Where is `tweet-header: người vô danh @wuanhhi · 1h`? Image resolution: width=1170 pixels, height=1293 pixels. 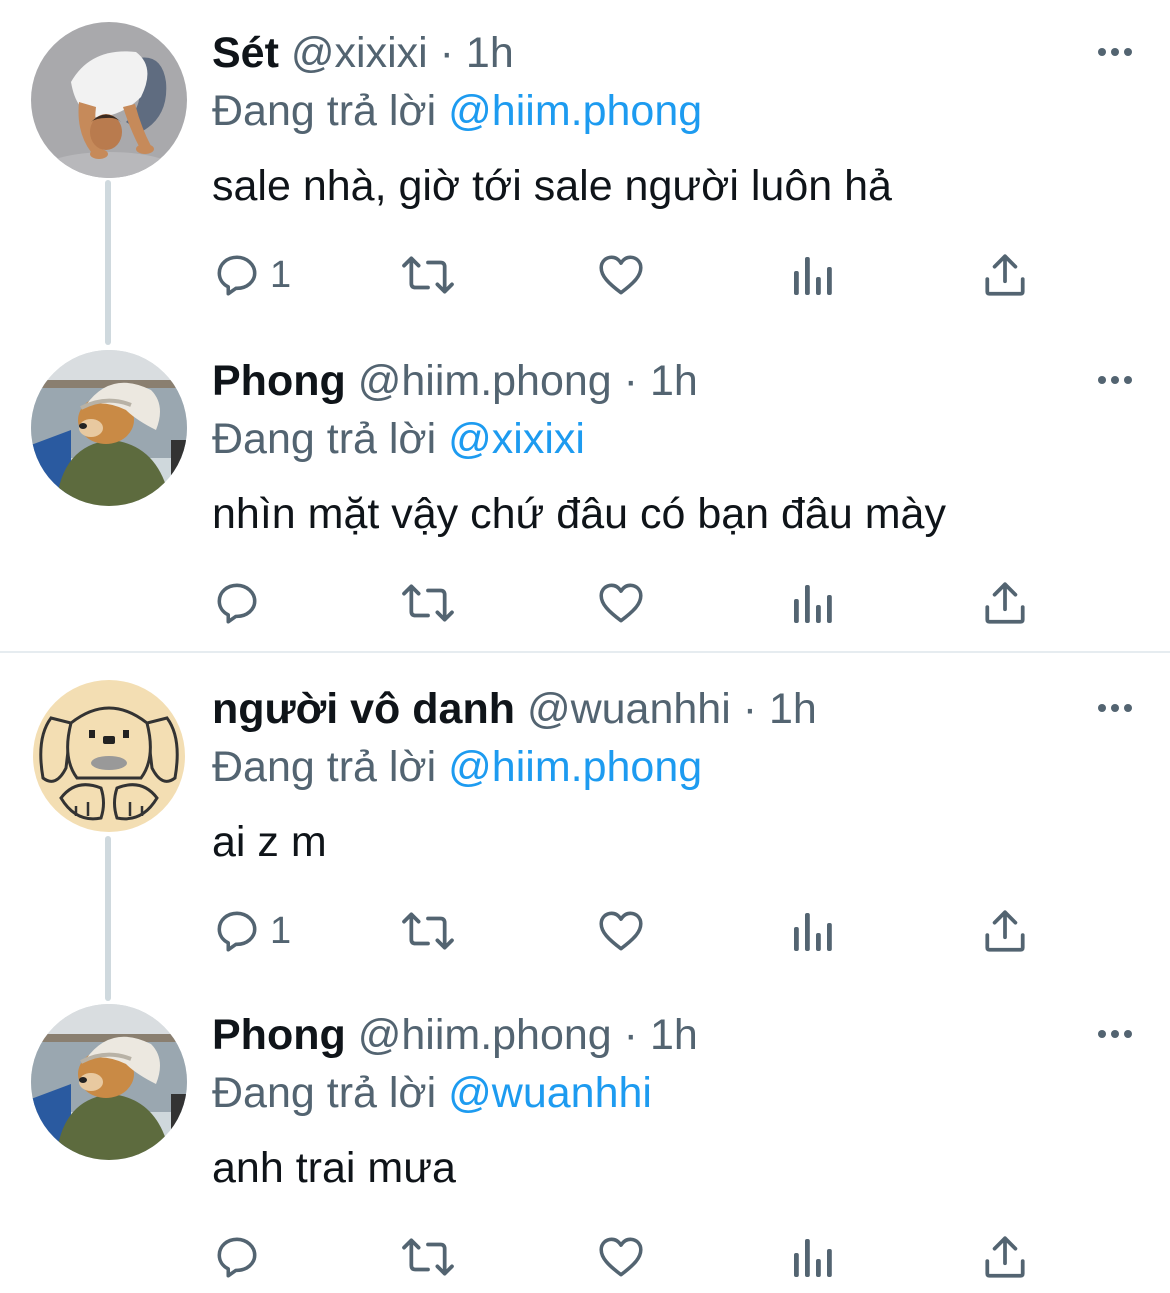 tweet-header: người vô danh @wuanhhi · 1h is located at coordinates (514, 709).